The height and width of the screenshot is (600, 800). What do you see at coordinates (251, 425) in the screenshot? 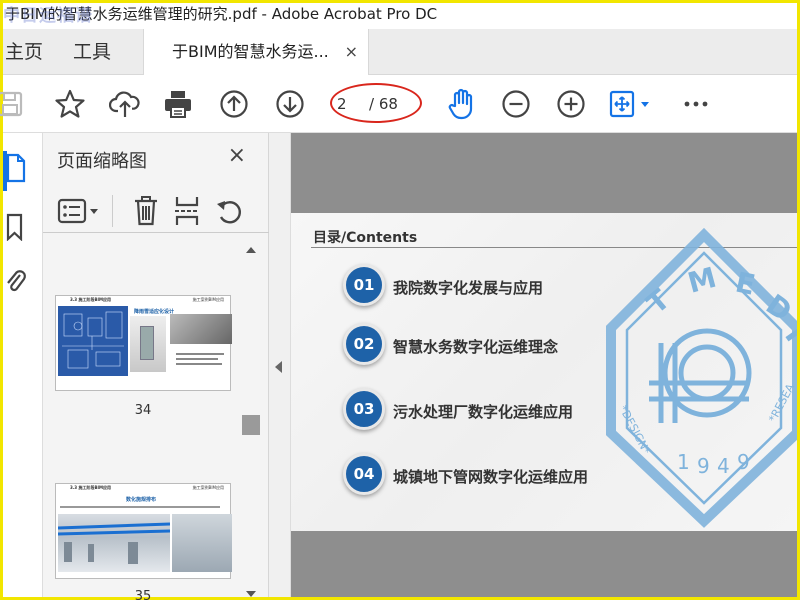
I see `scroll-thumb` at bounding box center [251, 425].